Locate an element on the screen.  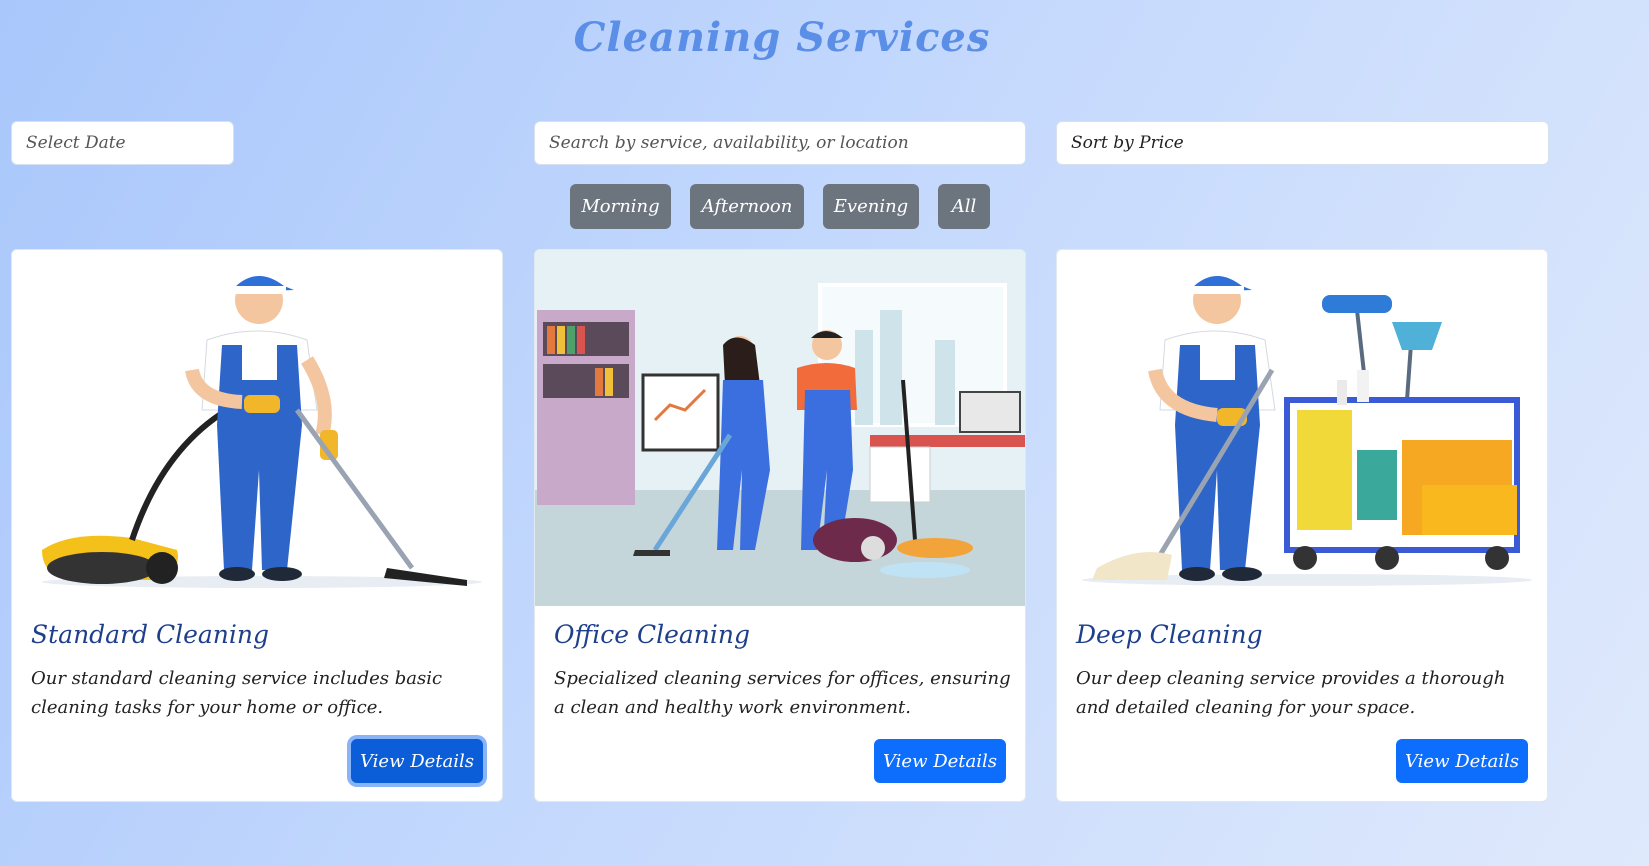
page-title: Cleaning Services is located at coordinates (782, 37).